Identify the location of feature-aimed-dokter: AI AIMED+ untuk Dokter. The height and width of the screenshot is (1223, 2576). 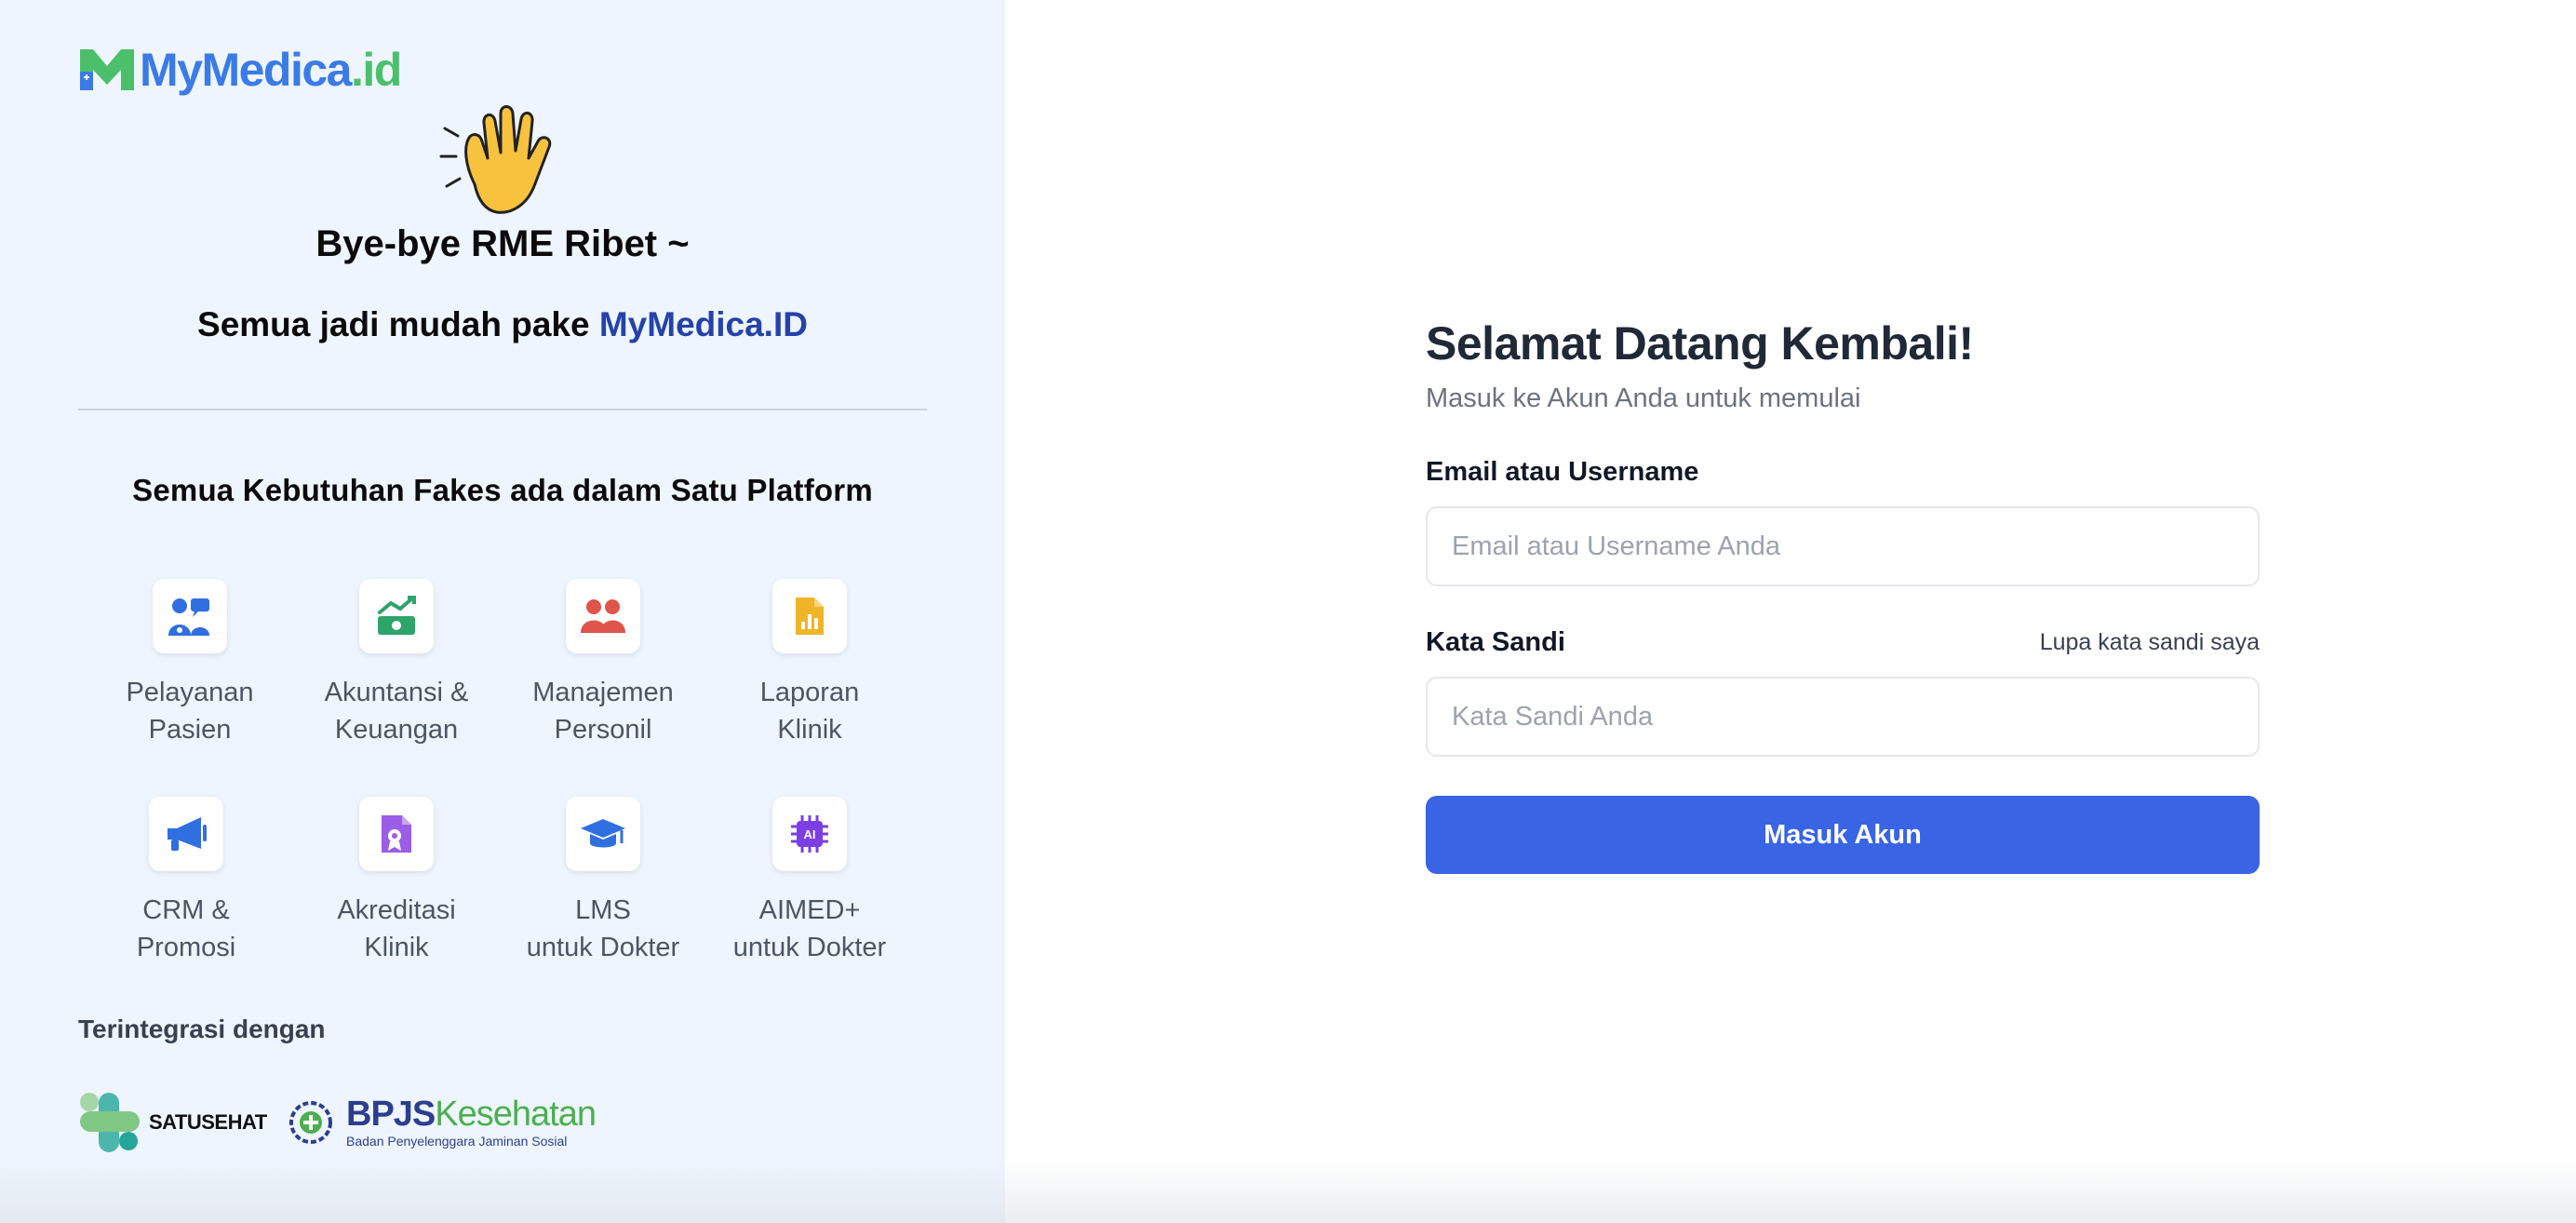
(810, 881).